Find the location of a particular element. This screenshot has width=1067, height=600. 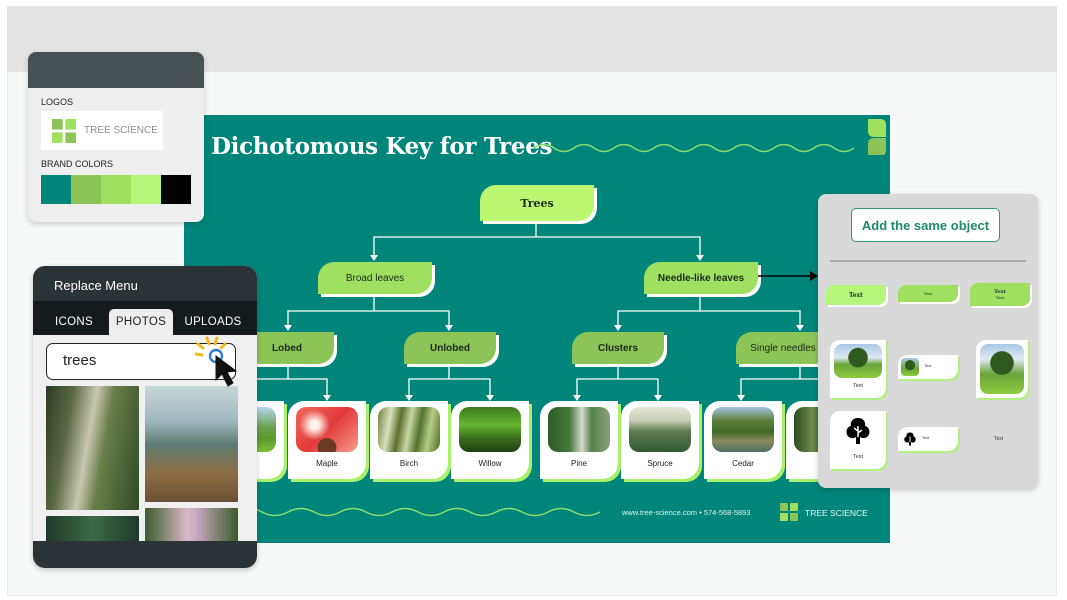

leaf-label: Spruce is located at coordinates (660, 463).